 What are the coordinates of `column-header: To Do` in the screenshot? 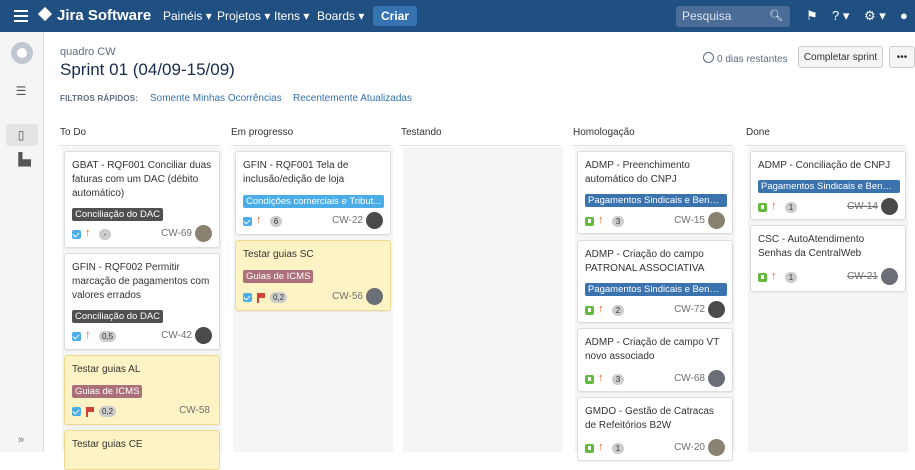 It's located at (140, 131).